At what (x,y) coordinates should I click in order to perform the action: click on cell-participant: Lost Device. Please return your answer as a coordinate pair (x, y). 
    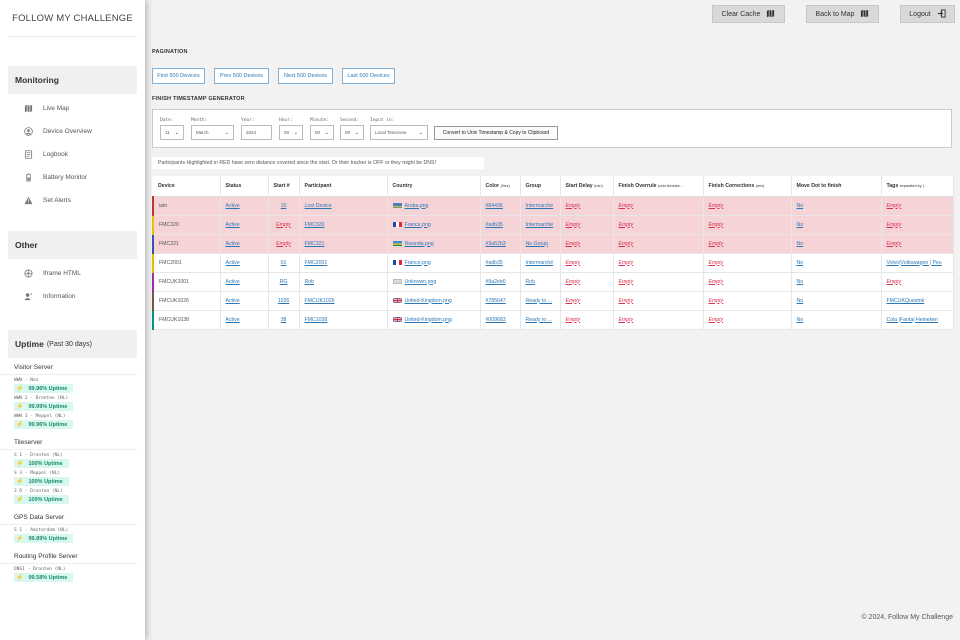
    Looking at the image, I should click on (343, 206).